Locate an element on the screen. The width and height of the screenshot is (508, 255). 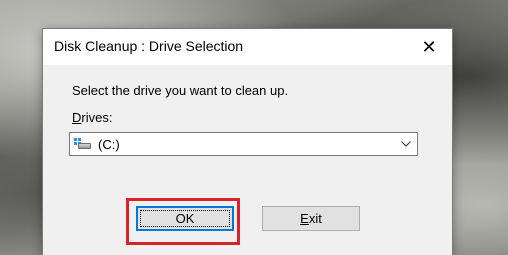
close-icon: ✕ is located at coordinates (429, 46).